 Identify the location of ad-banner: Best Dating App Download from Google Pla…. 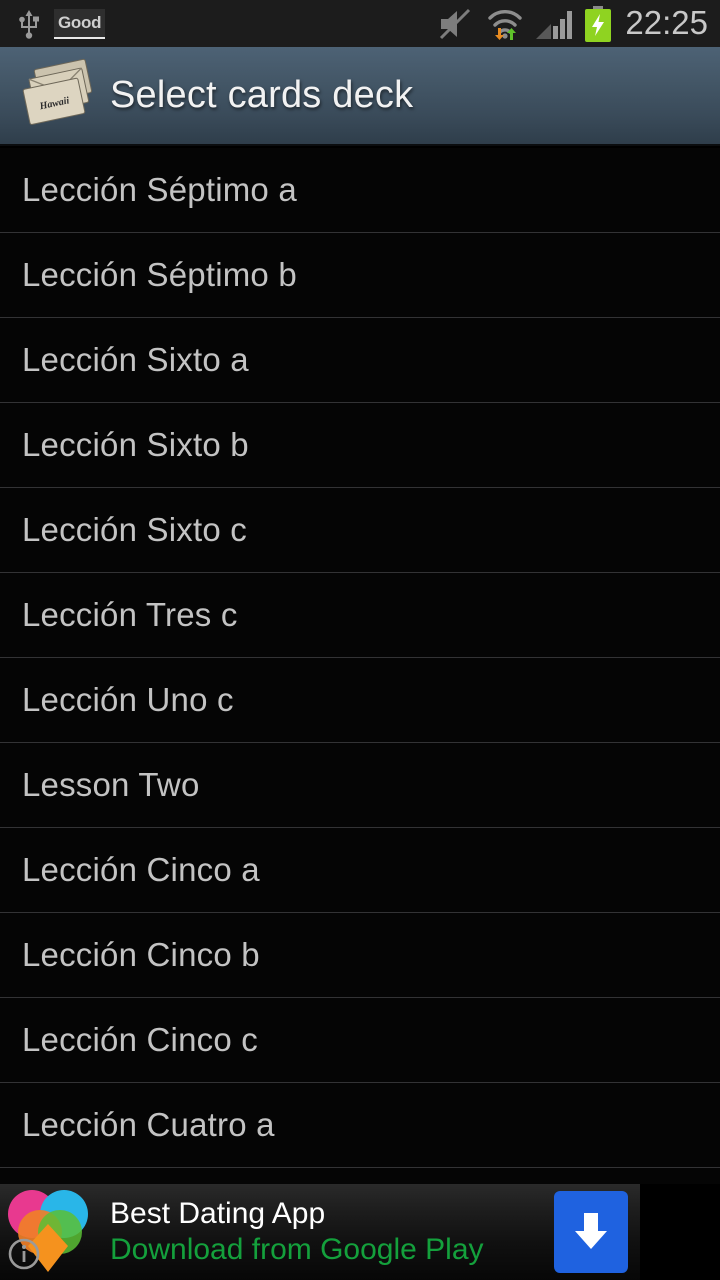
(320, 1232).